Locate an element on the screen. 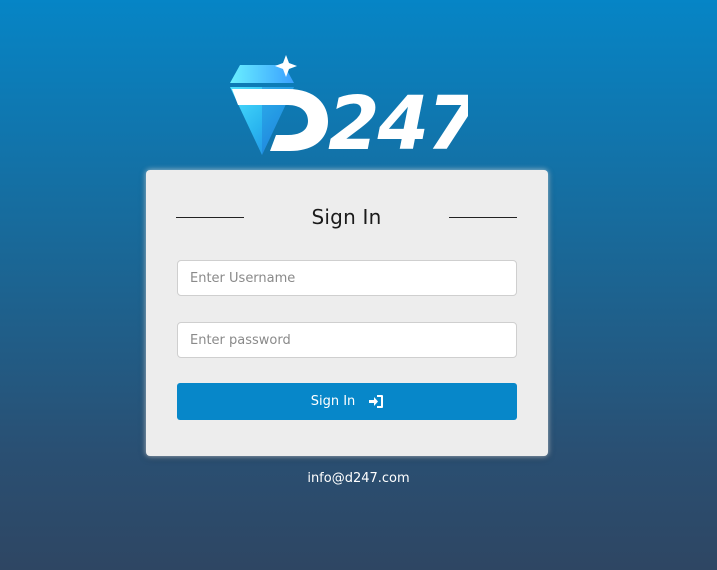  contact-email: info@d247.com is located at coordinates (358, 478).